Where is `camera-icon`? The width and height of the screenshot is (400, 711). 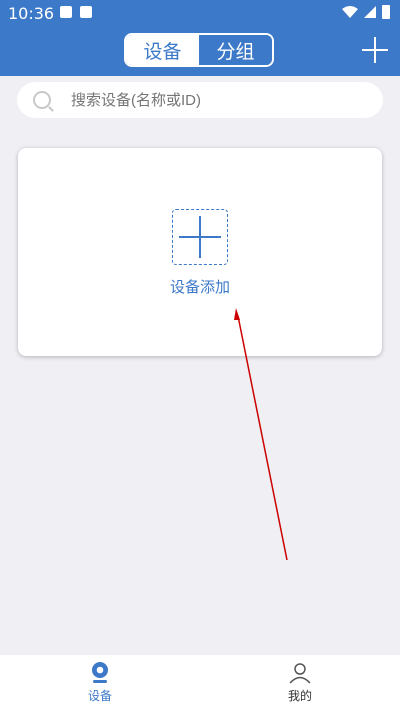
camera-icon is located at coordinates (100, 672).